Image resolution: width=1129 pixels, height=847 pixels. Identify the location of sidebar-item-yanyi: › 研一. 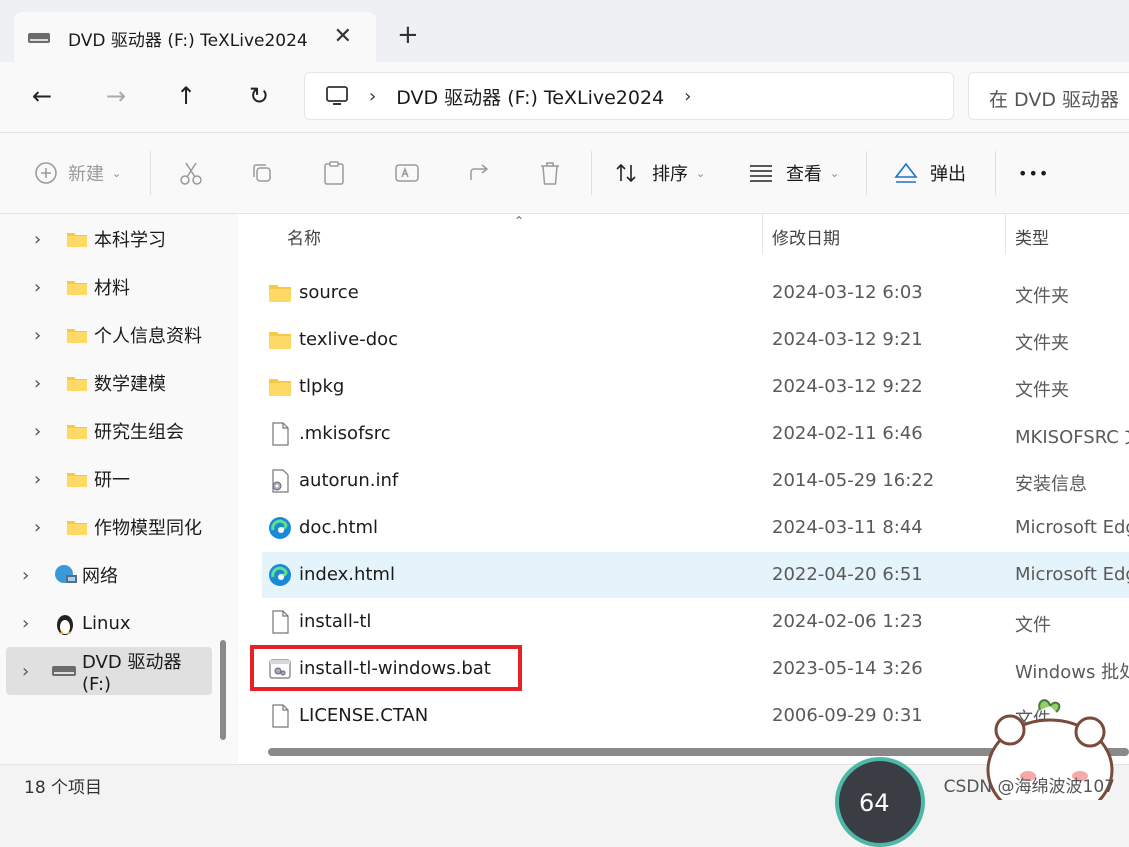
(106, 479).